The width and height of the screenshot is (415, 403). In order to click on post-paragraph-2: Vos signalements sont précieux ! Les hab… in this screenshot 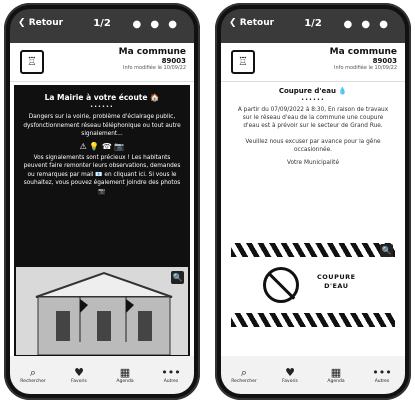, I will do `click(102, 174)`.